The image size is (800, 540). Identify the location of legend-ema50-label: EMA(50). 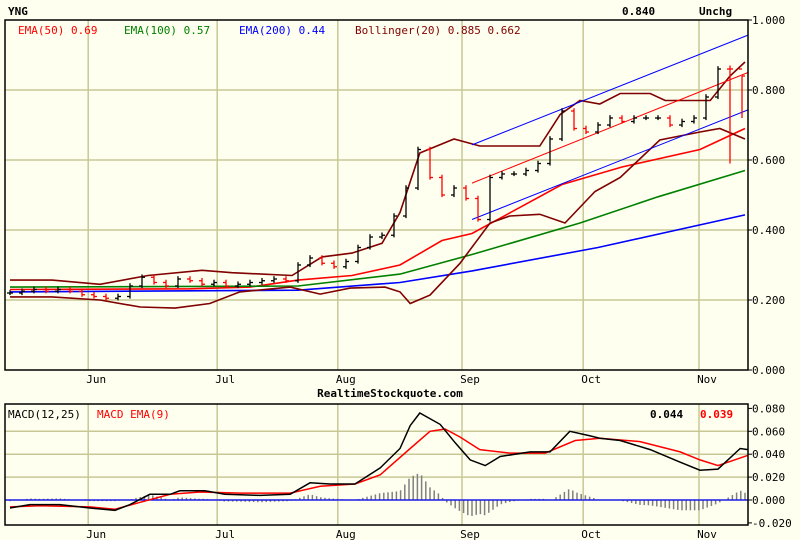
(41, 30).